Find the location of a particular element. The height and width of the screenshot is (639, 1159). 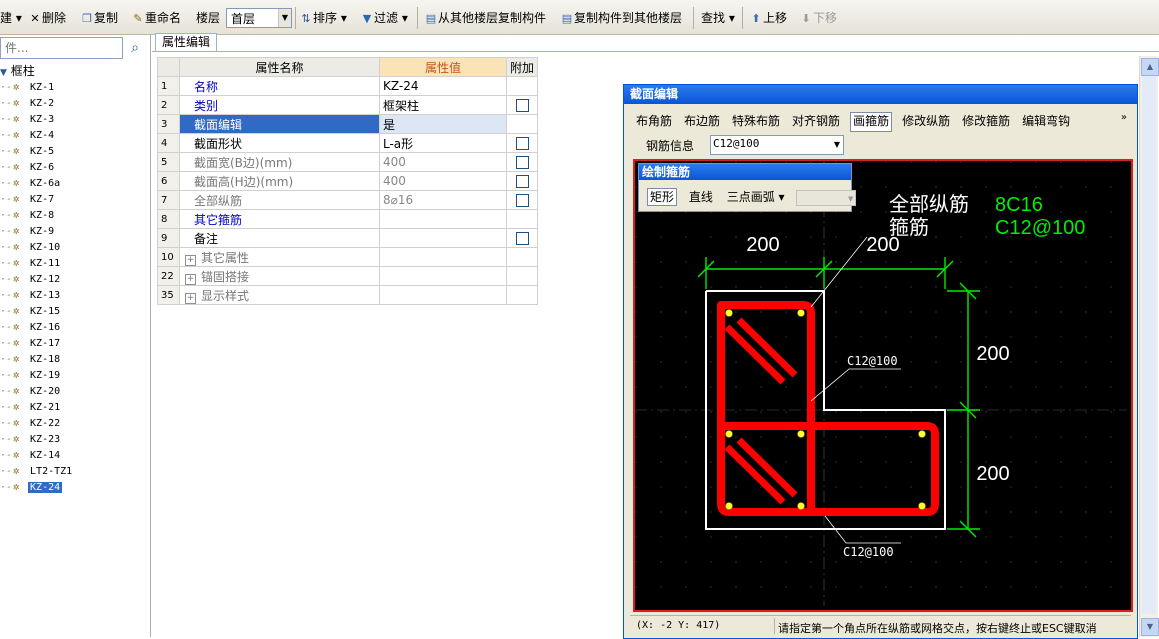

property-name-text: 截面编辑 is located at coordinates (218, 124).